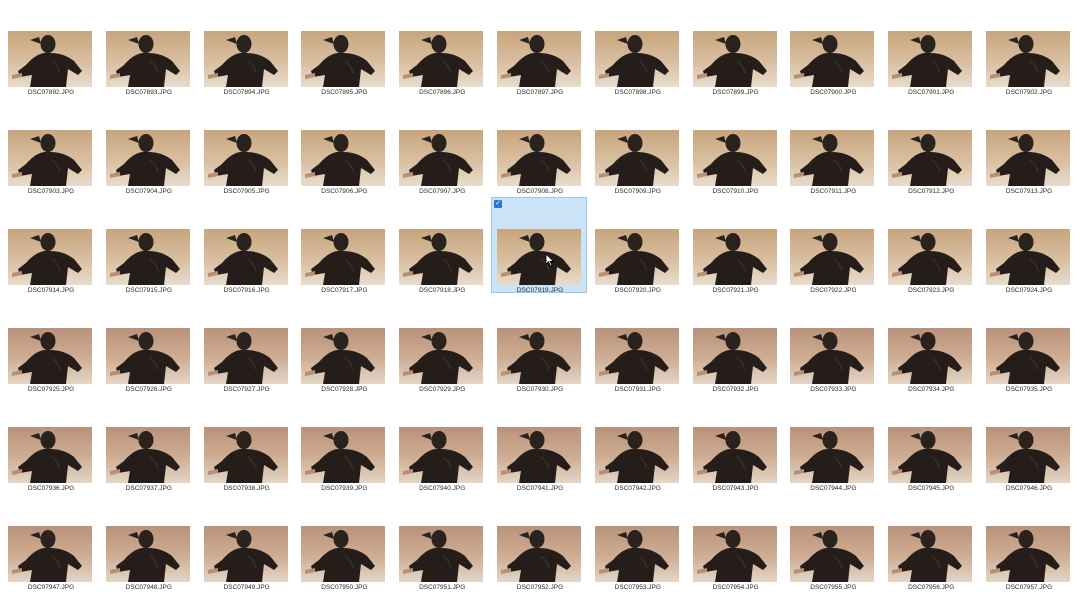  What do you see at coordinates (637, 146) in the screenshot?
I see `file-item: DSC07909.JPG` at bounding box center [637, 146].